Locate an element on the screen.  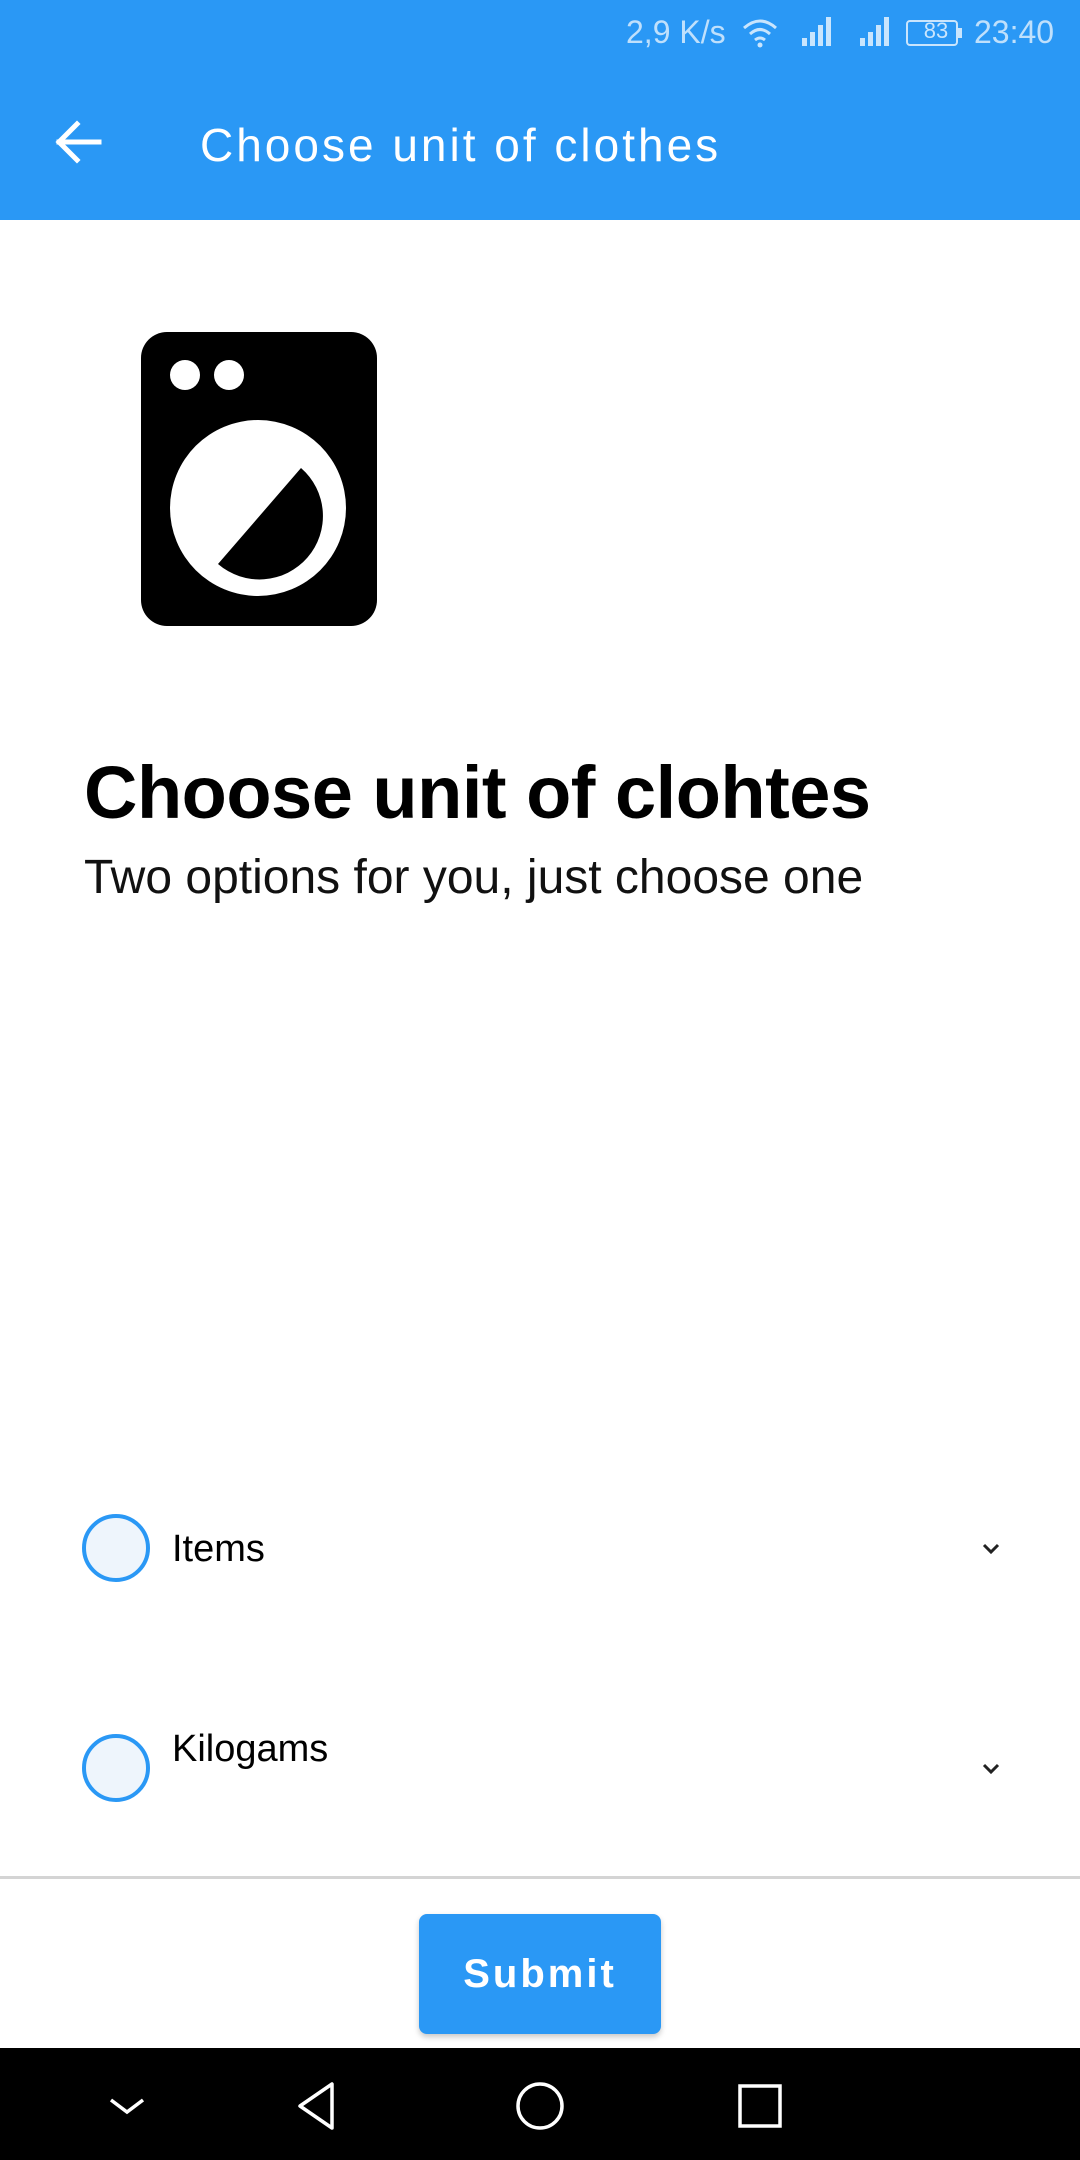
option-kilograms: Kilogams is located at coordinates (540, 1766).